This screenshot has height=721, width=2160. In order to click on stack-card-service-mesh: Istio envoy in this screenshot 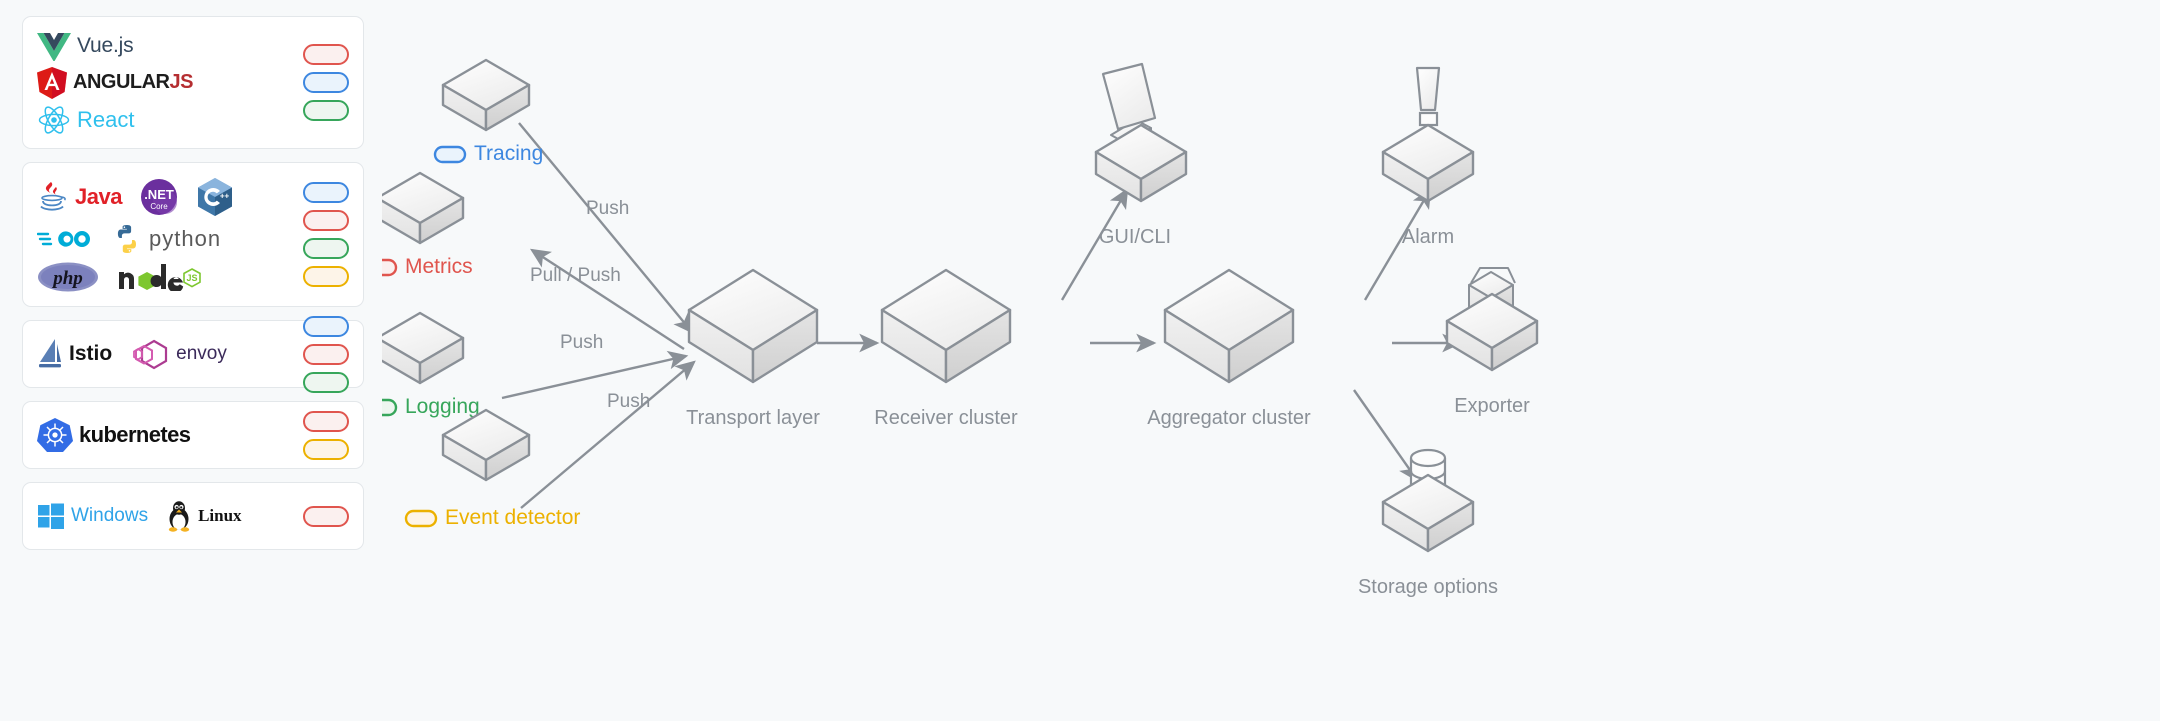, I will do `click(193, 354)`.